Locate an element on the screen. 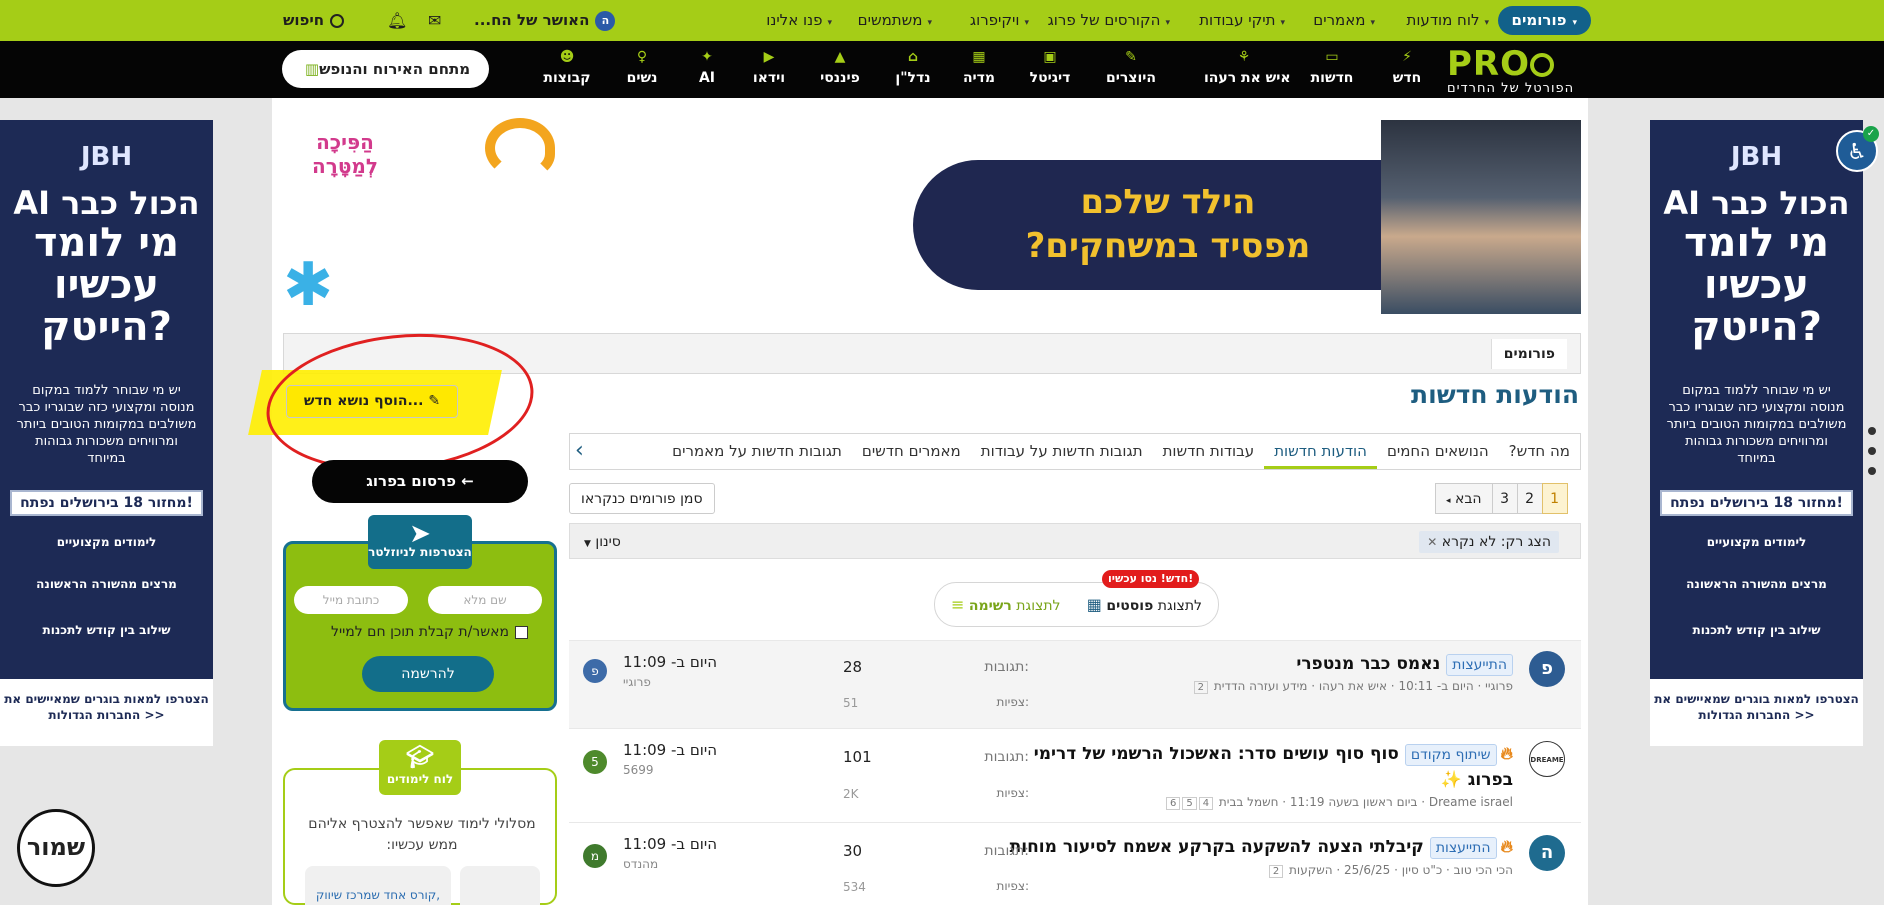 The width and height of the screenshot is (1884, 905). last-poster-avatar: פ is located at coordinates (595, 671).